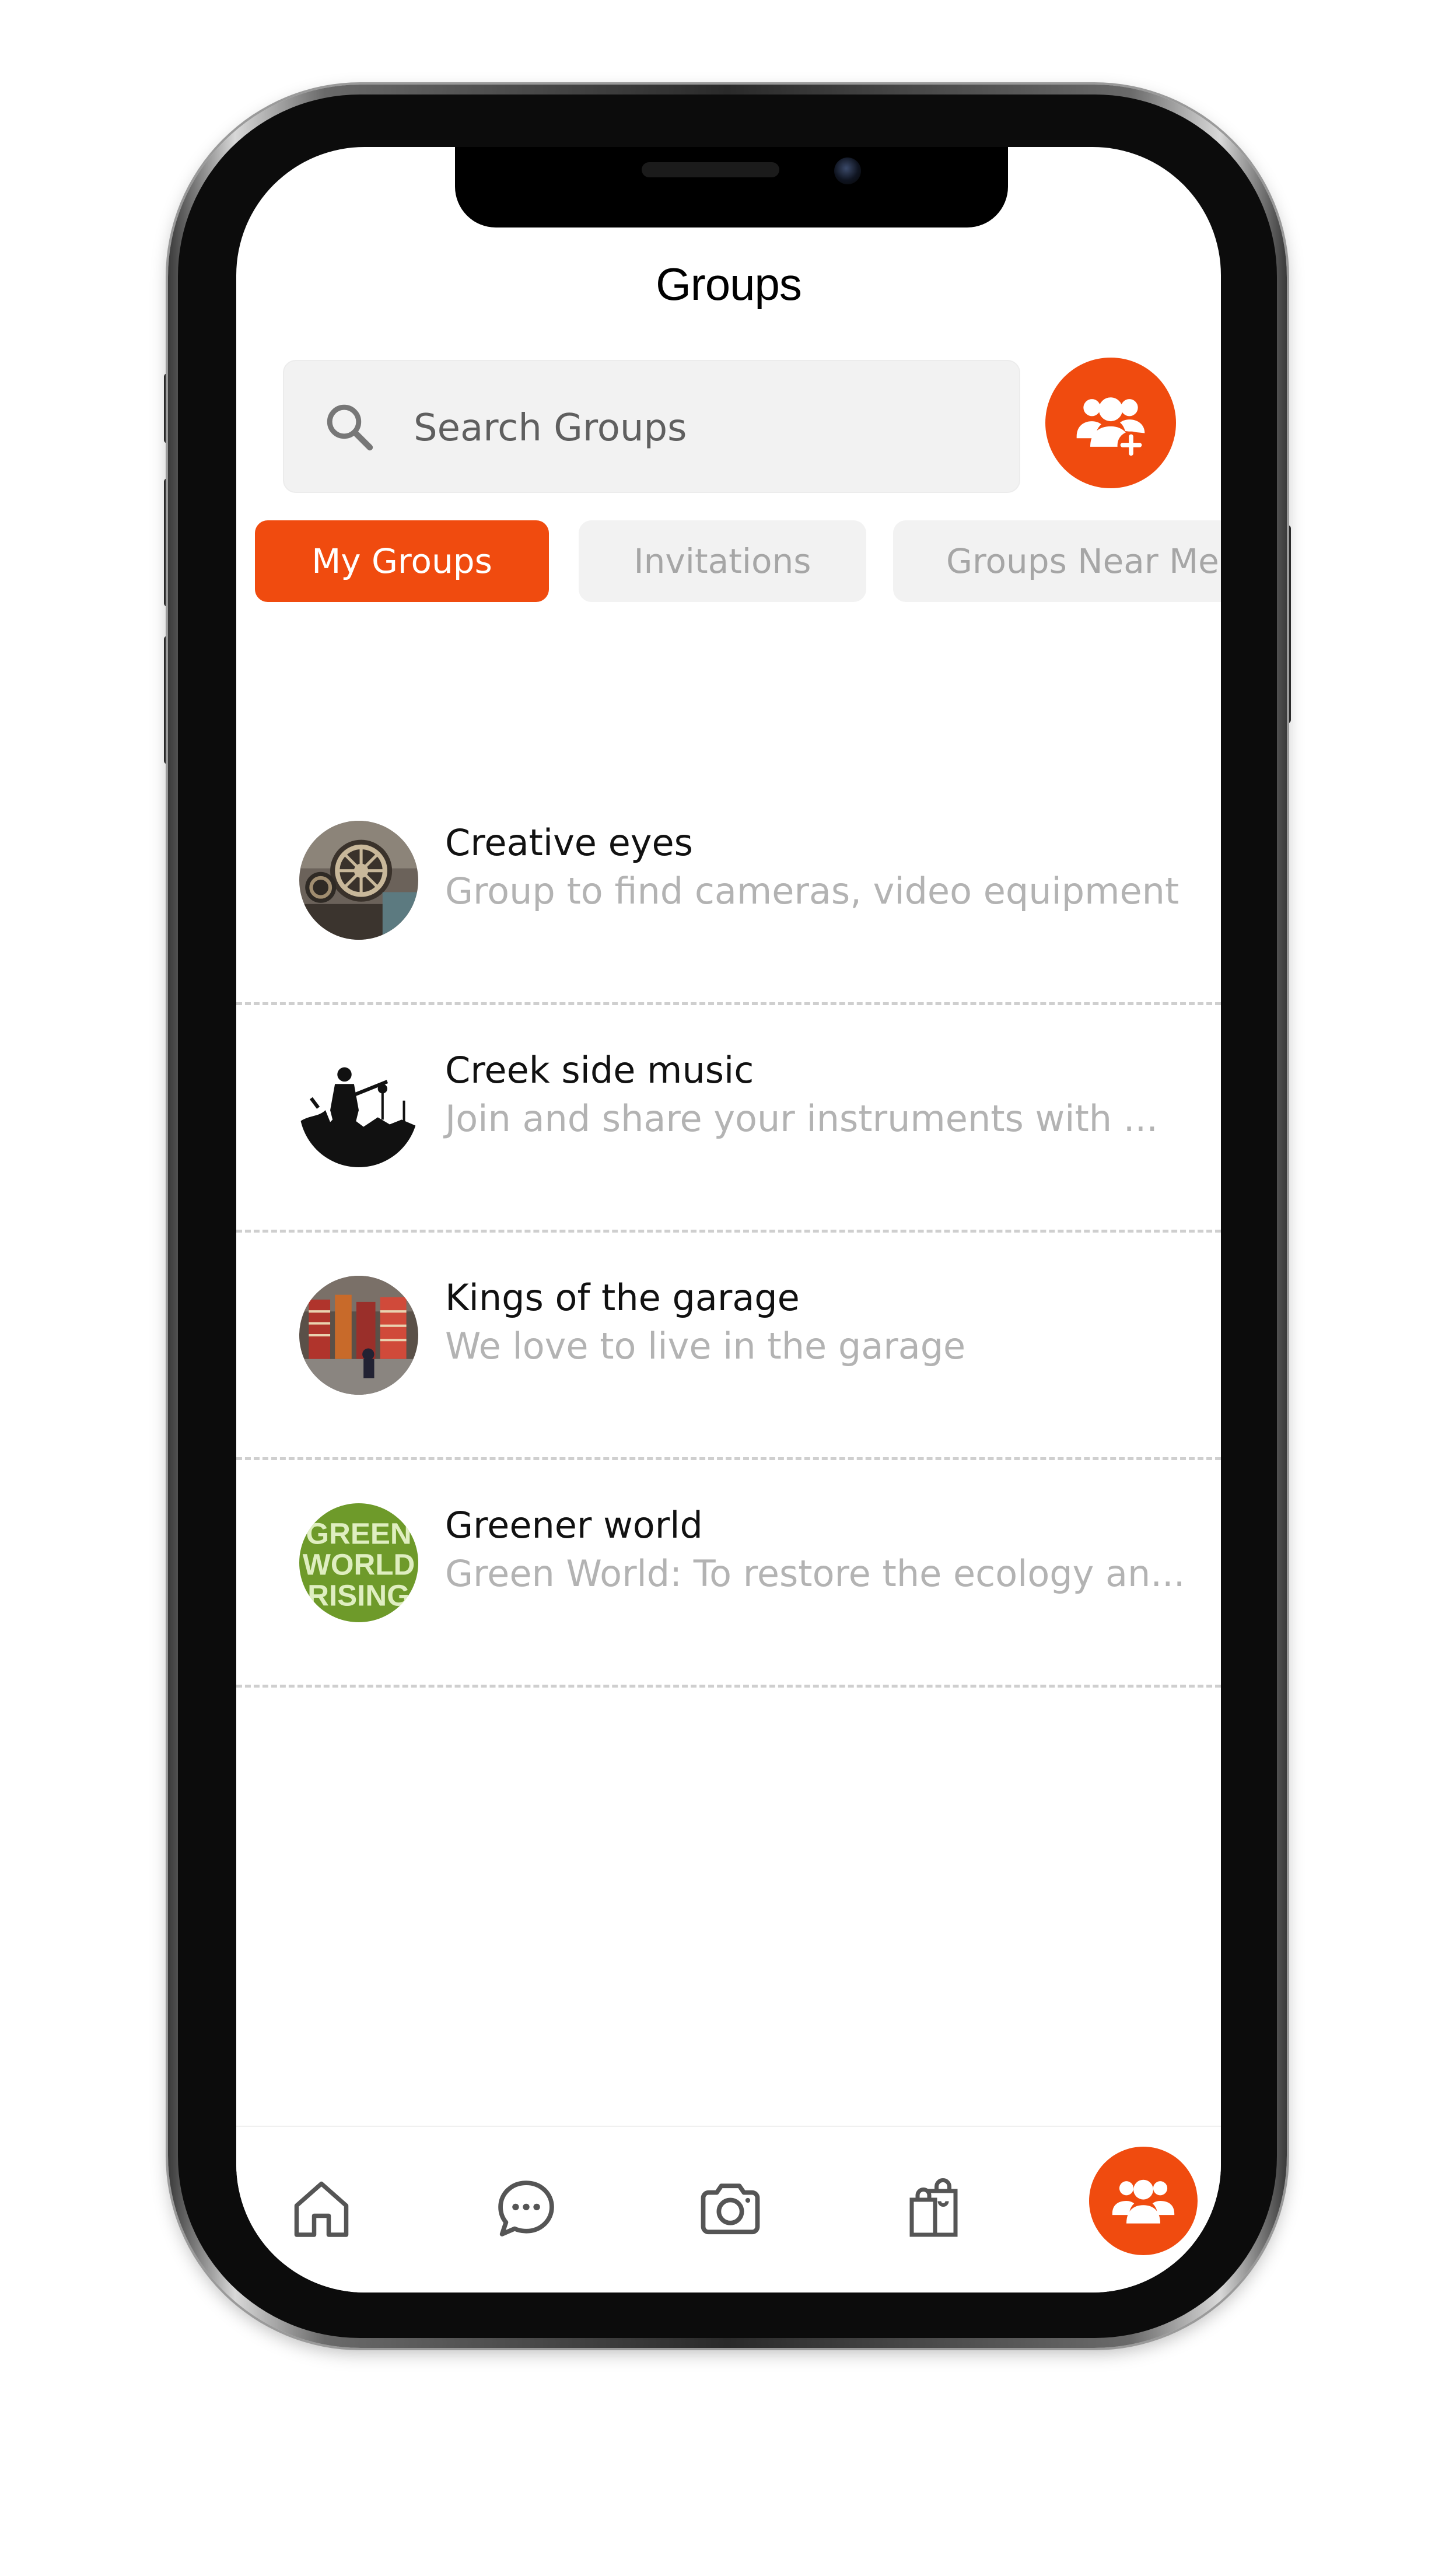 This screenshot has height=2576, width=1449. I want to click on bottom-navigation, so click(729, 2209).